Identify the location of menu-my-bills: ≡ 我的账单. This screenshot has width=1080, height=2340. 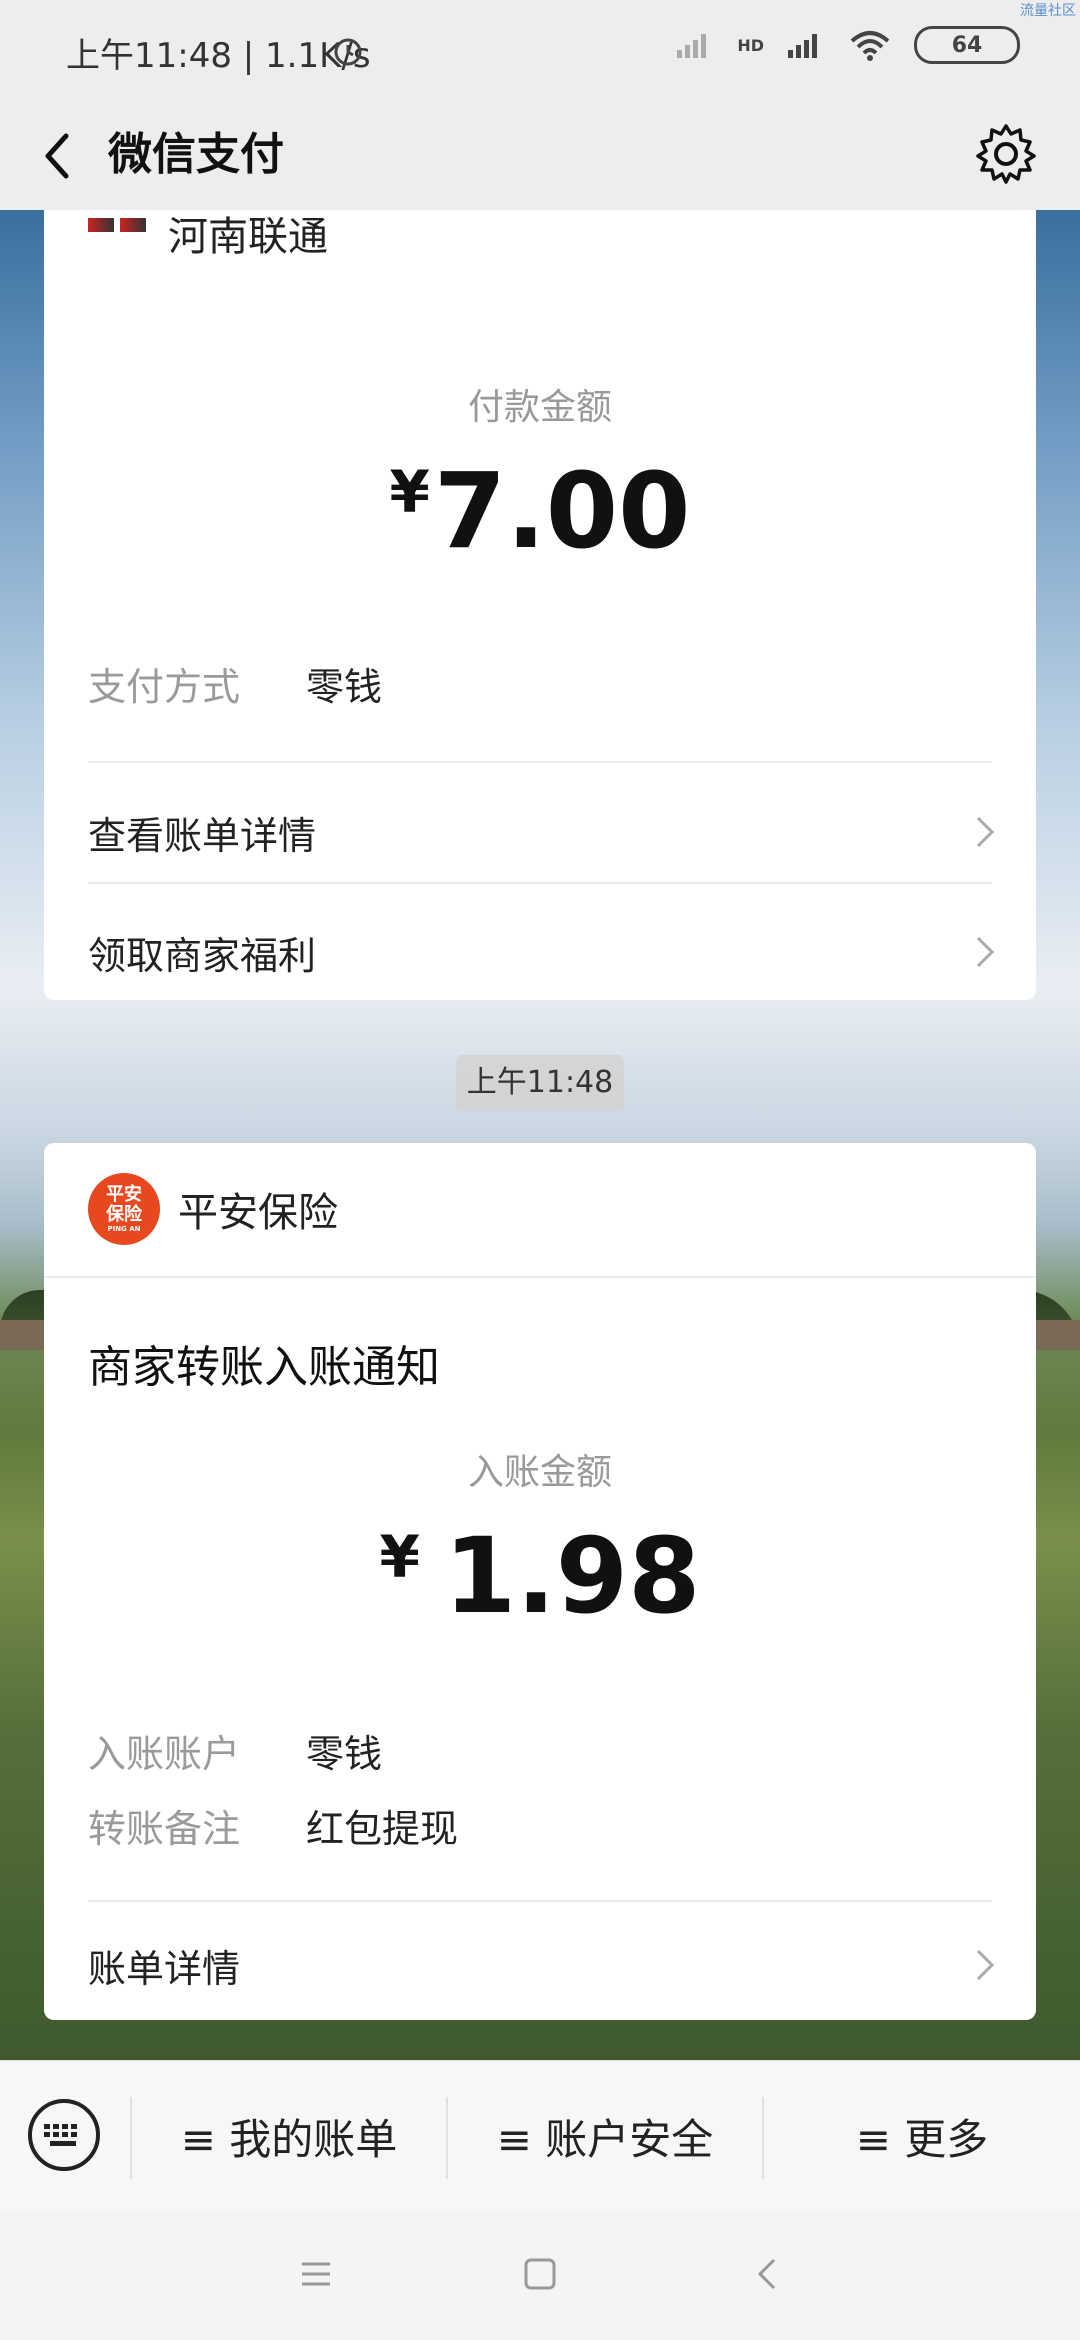
(289, 2136).